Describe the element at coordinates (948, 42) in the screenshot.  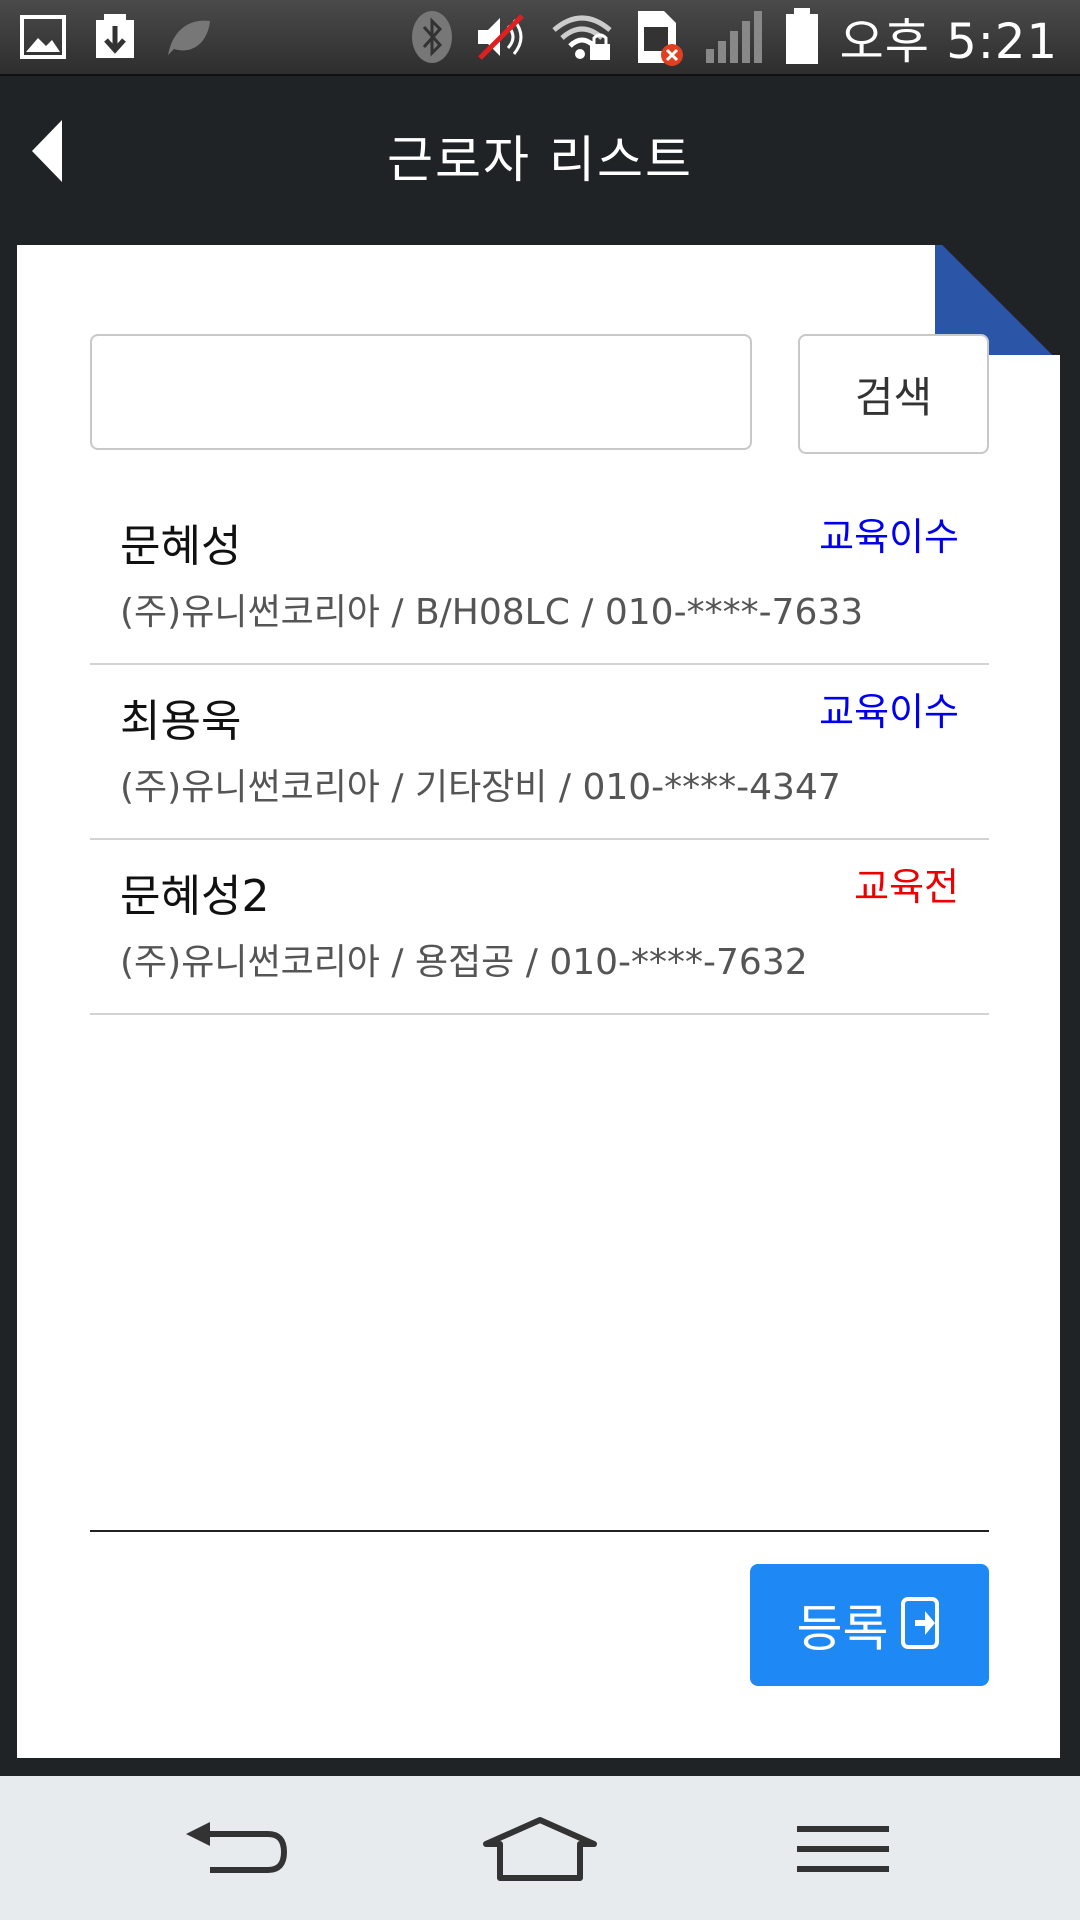
I see `status-time: 오후 5:21` at that location.